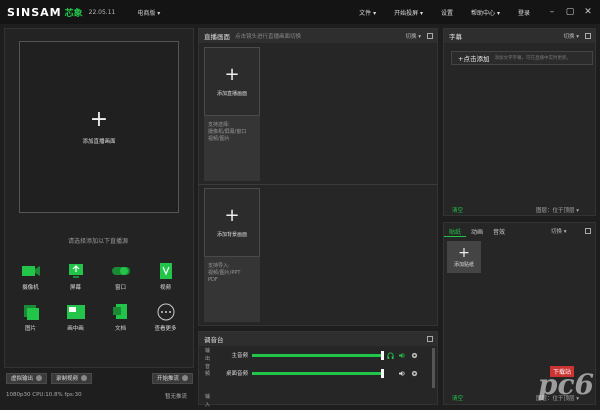 This screenshot has height=410, width=600. Describe the element at coordinates (102, 12) in the screenshot. I see `app-version: 22.05.11` at that location.